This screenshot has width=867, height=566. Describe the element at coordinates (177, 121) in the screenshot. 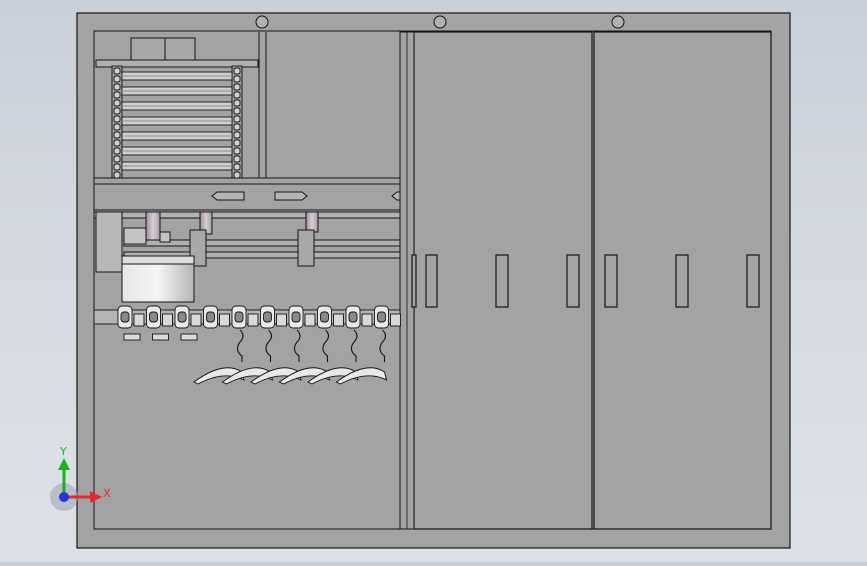

I see `rack-slats` at that location.